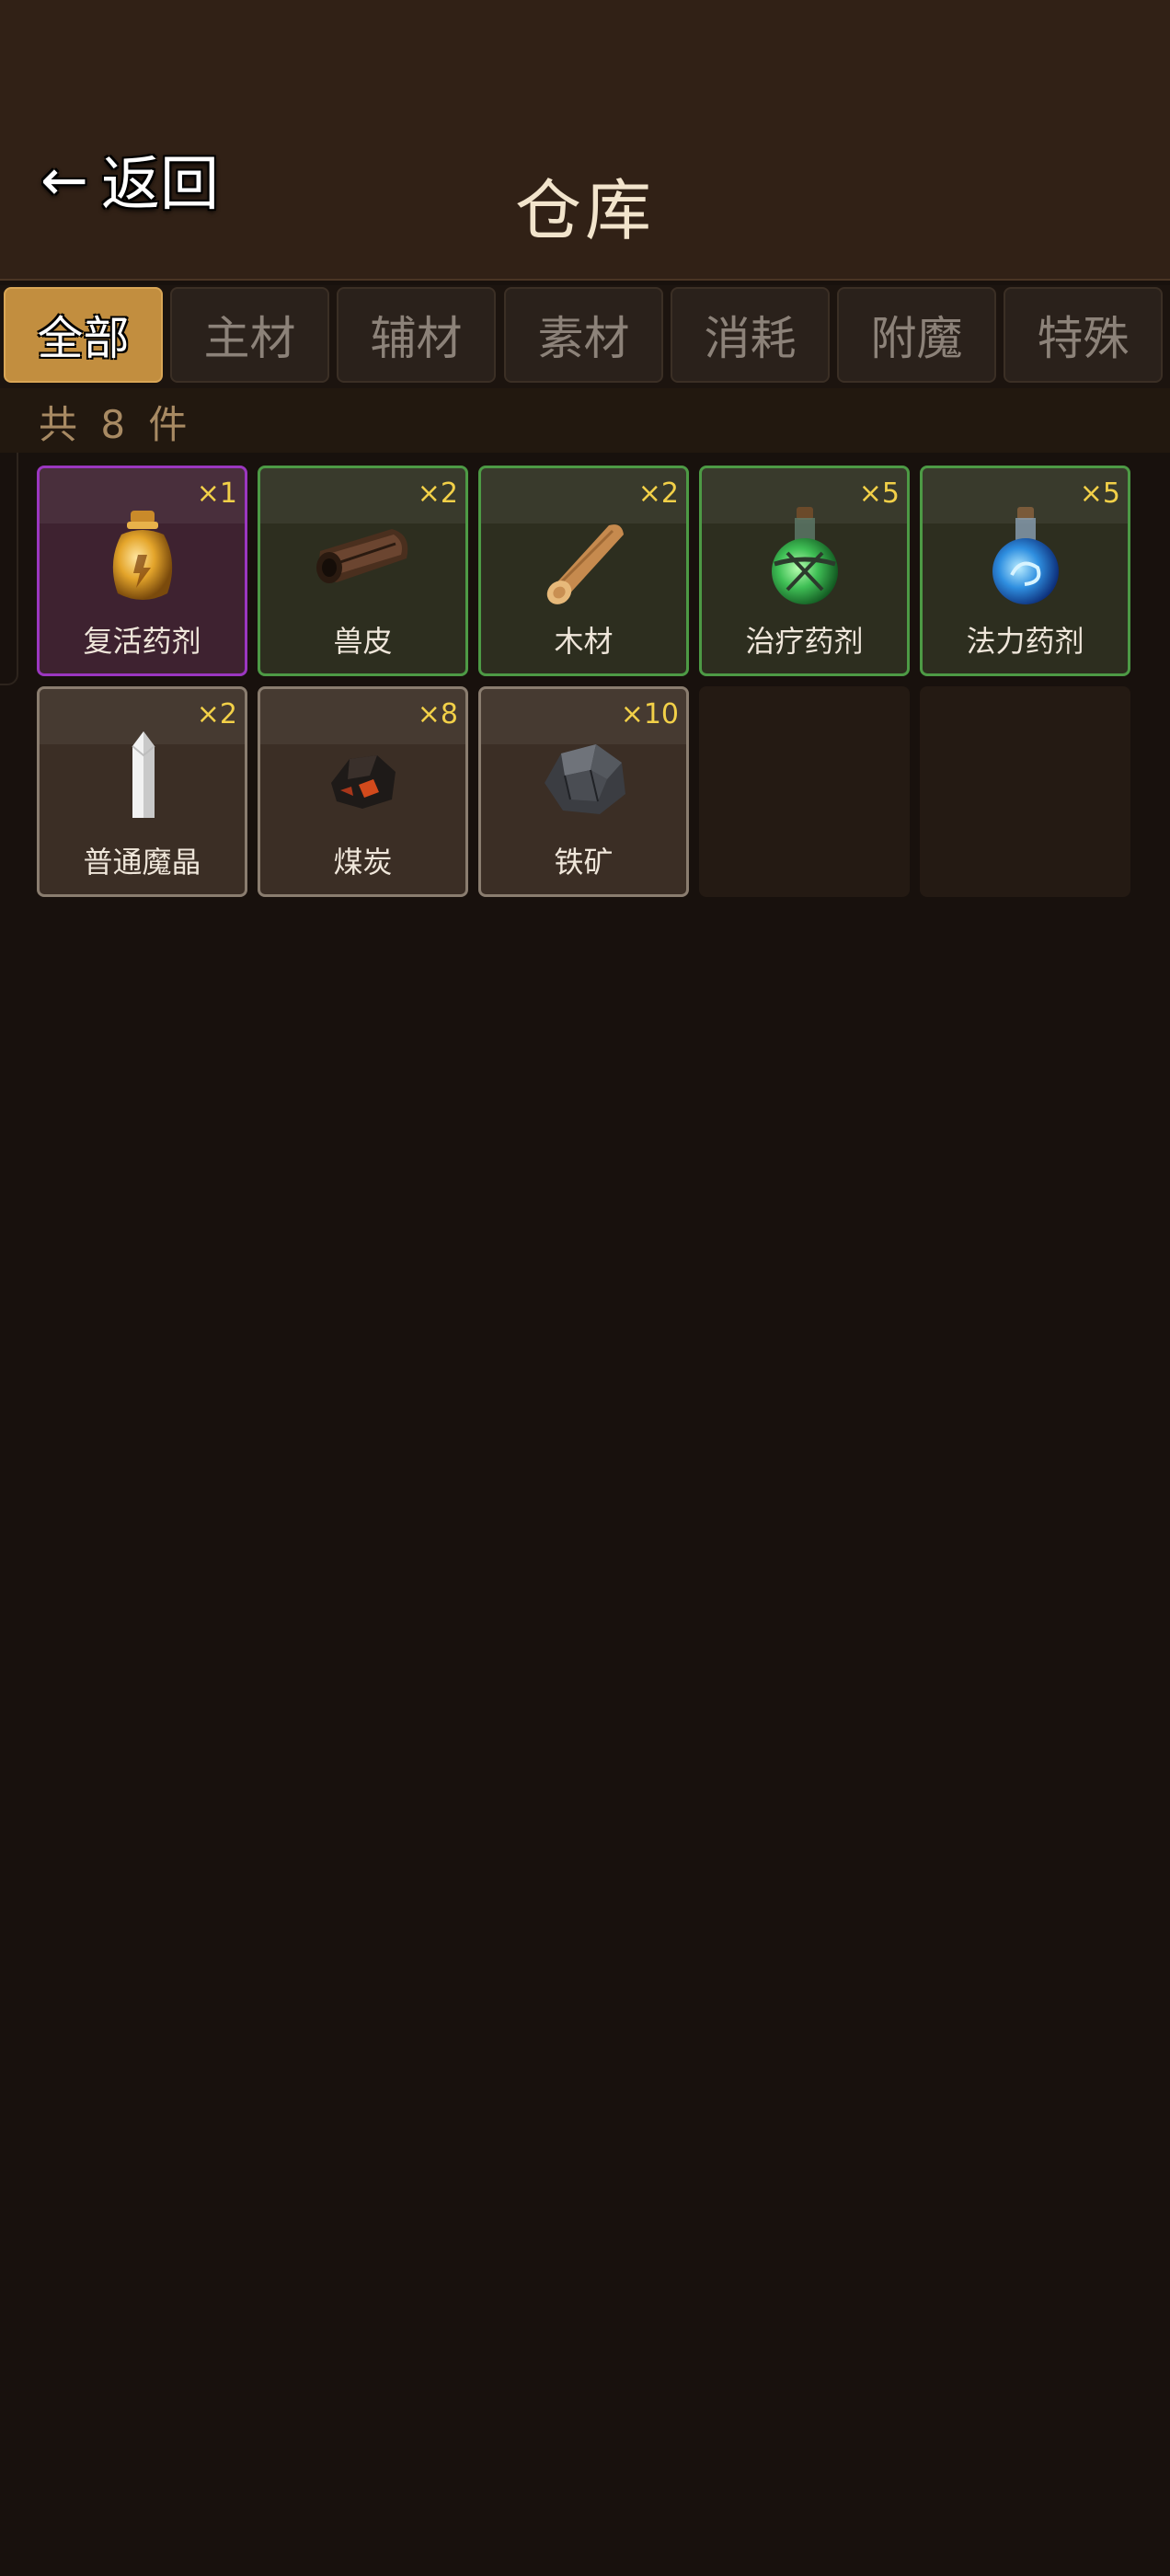 This screenshot has height=2576, width=1170. I want to click on inventory-slot: ×2 木材, so click(583, 571).